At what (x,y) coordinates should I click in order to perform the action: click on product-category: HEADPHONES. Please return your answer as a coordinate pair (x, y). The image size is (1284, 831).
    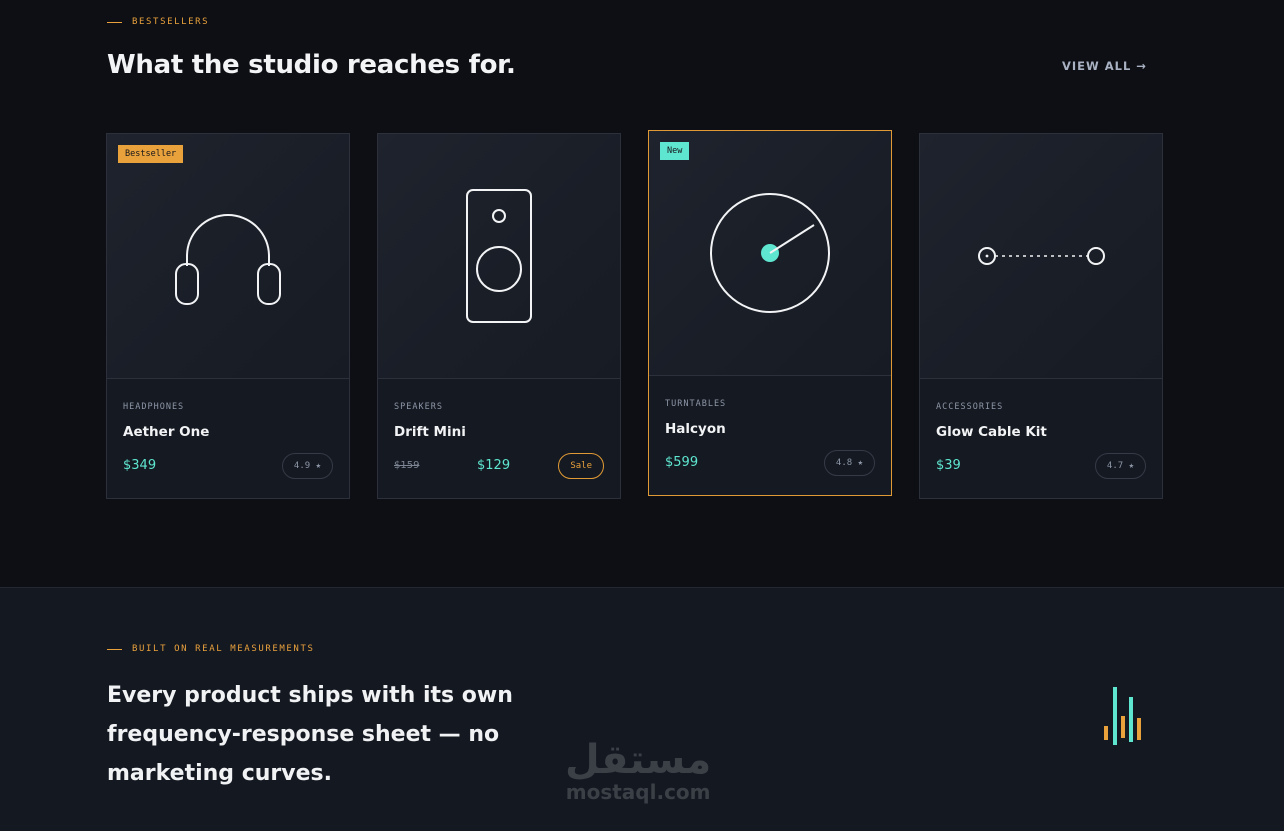
    Looking at the image, I should click on (154, 407).